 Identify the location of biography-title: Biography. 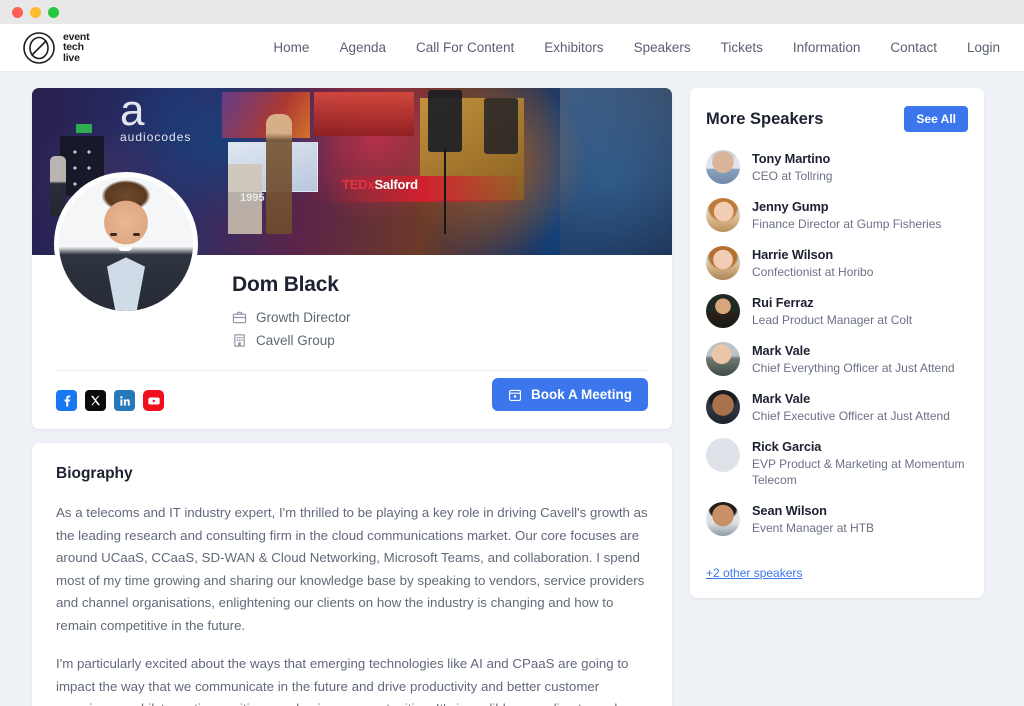
(94, 473).